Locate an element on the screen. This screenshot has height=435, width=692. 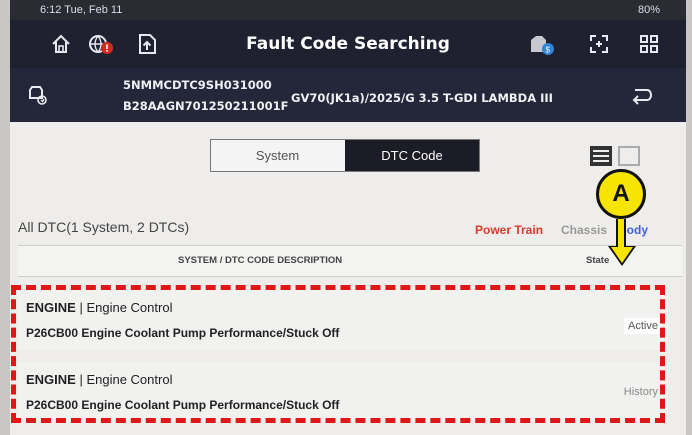
status-badge: History is located at coordinates (640, 392).